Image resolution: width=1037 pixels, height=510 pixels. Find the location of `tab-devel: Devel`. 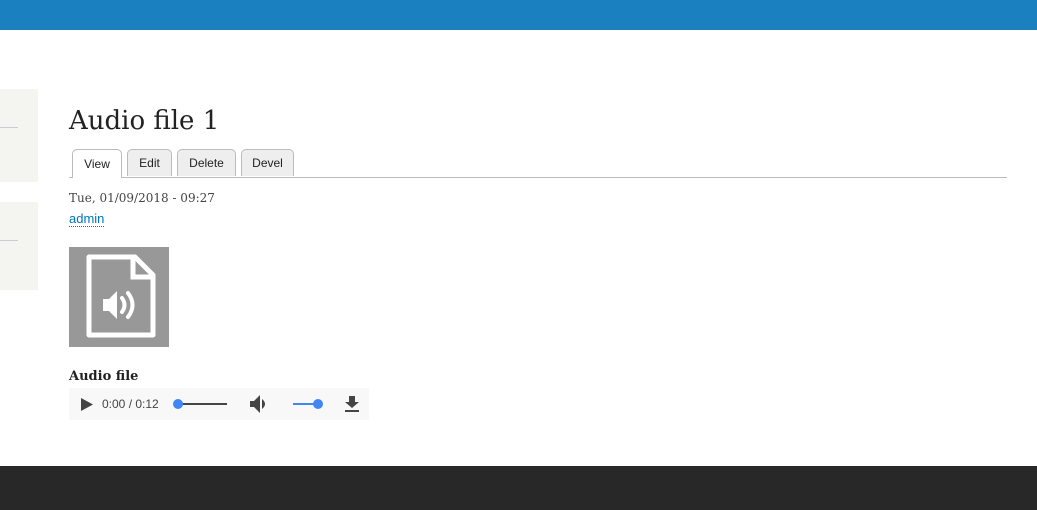

tab-devel: Devel is located at coordinates (267, 162).